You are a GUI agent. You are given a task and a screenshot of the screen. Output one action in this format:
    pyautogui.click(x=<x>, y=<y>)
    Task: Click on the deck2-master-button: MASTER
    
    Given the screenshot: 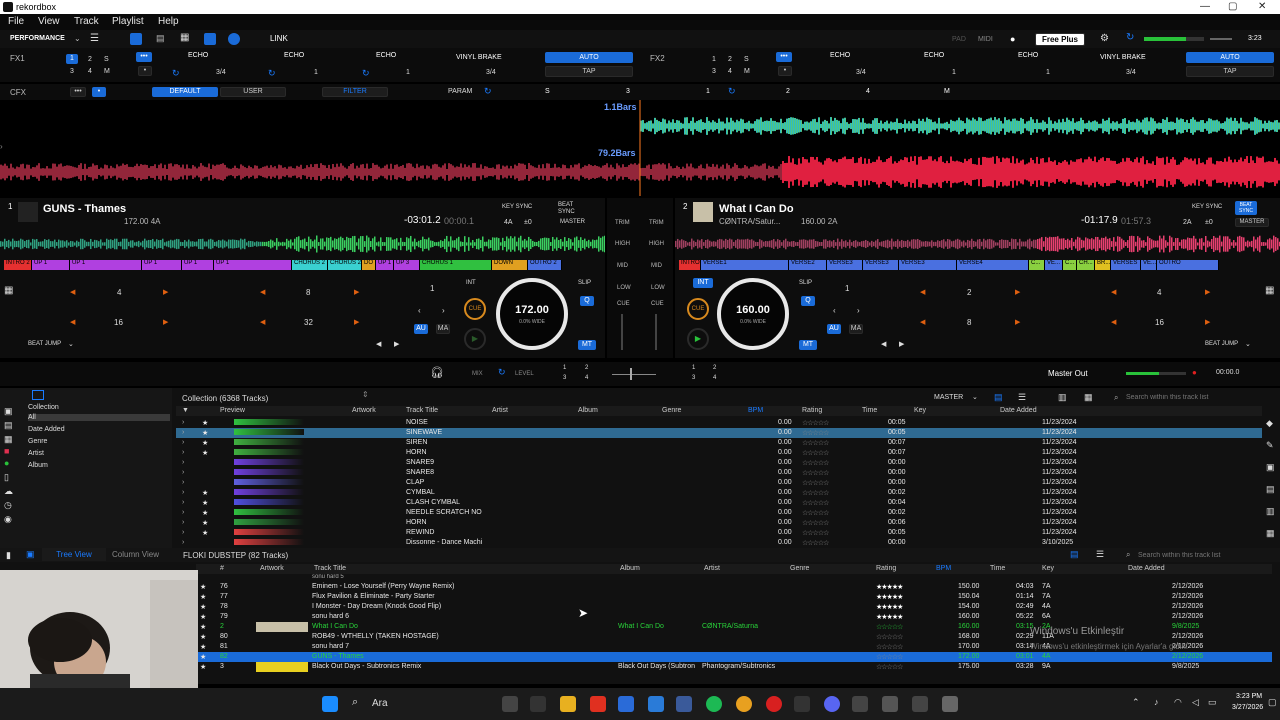 What is the action you would take?
    pyautogui.click(x=1252, y=222)
    